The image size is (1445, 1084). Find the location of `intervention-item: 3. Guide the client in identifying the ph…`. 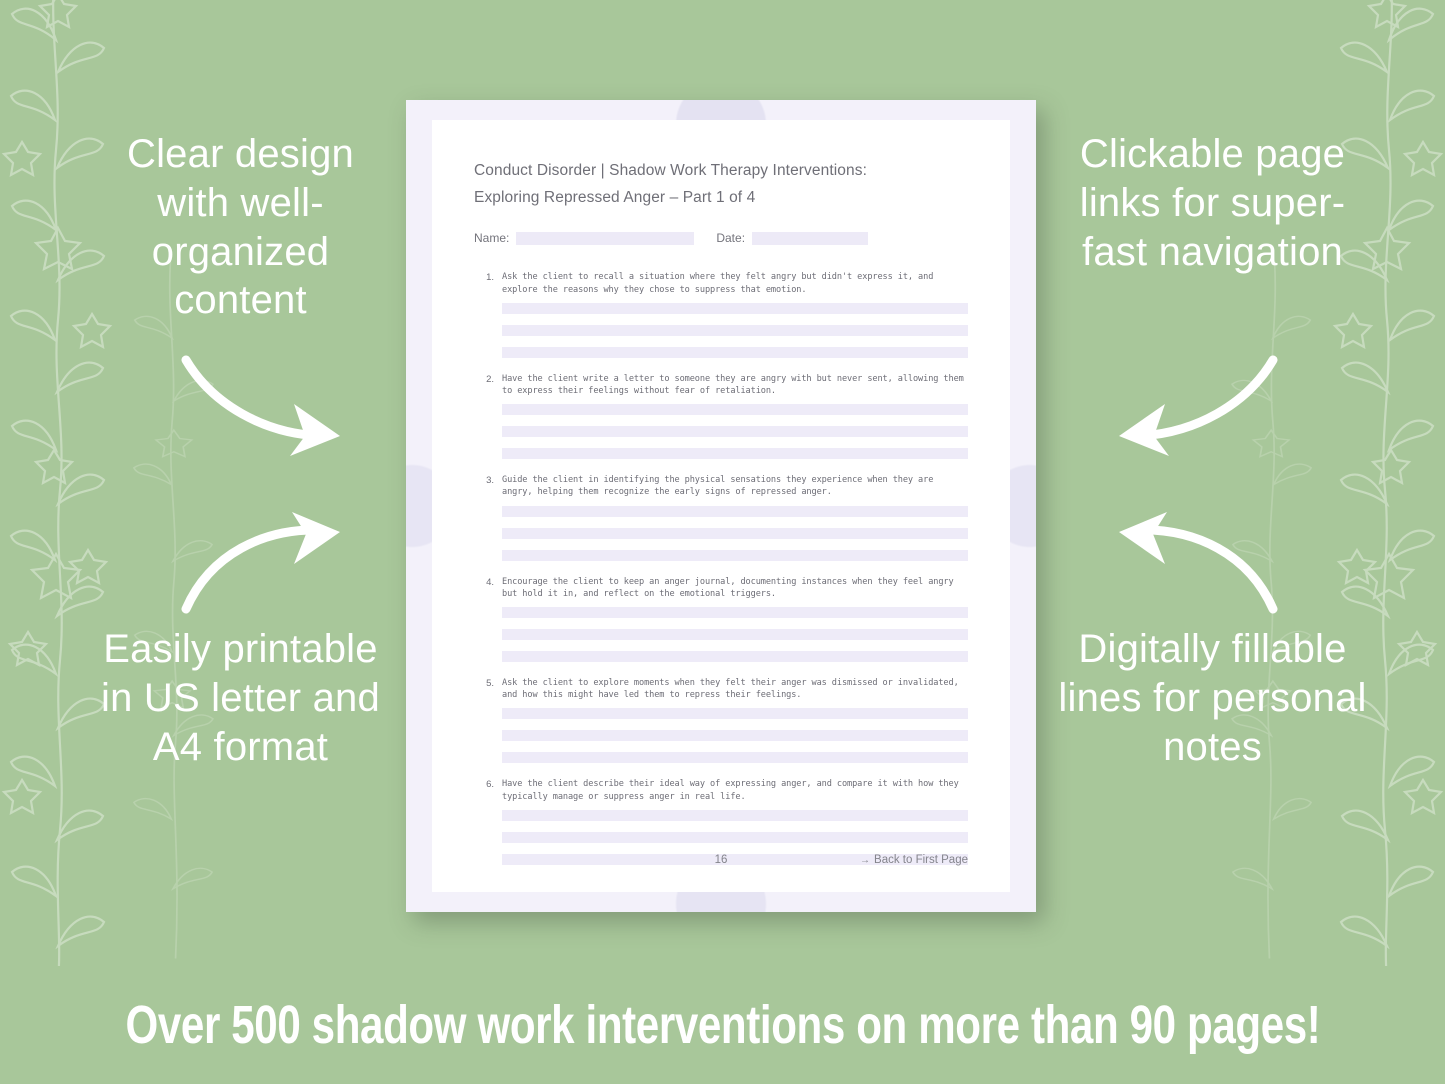

intervention-item: 3. Guide the client in identifying the ph… is located at coordinates (721, 523).